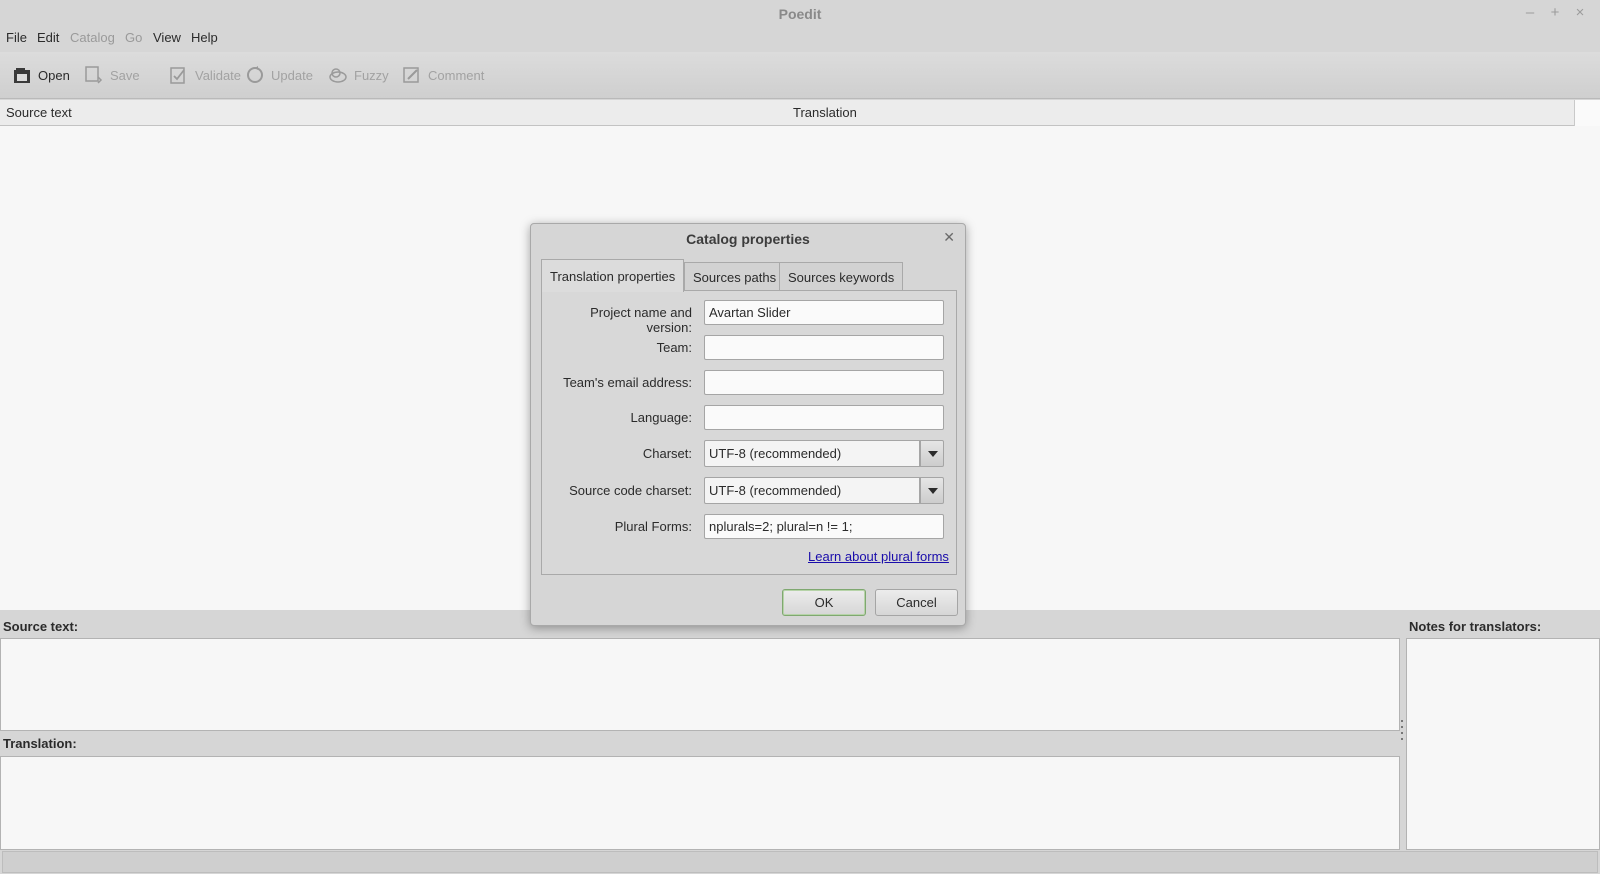  Describe the element at coordinates (338, 75) in the screenshot. I see `fuzzy-cloud-icon` at that location.